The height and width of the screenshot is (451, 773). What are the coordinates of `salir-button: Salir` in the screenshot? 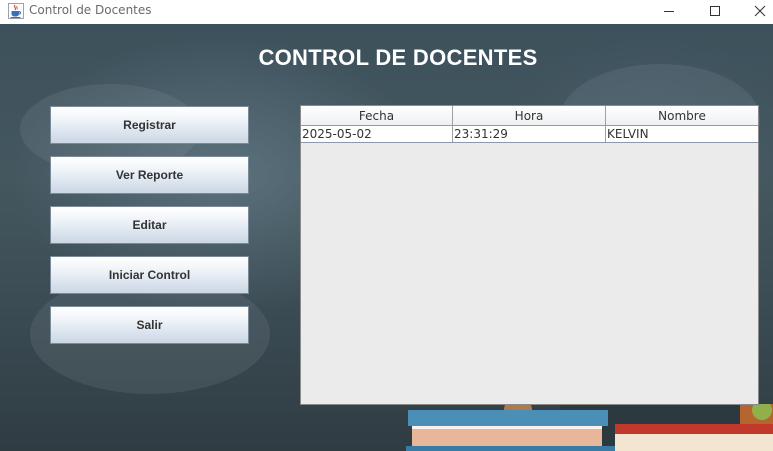 It's located at (149, 325).